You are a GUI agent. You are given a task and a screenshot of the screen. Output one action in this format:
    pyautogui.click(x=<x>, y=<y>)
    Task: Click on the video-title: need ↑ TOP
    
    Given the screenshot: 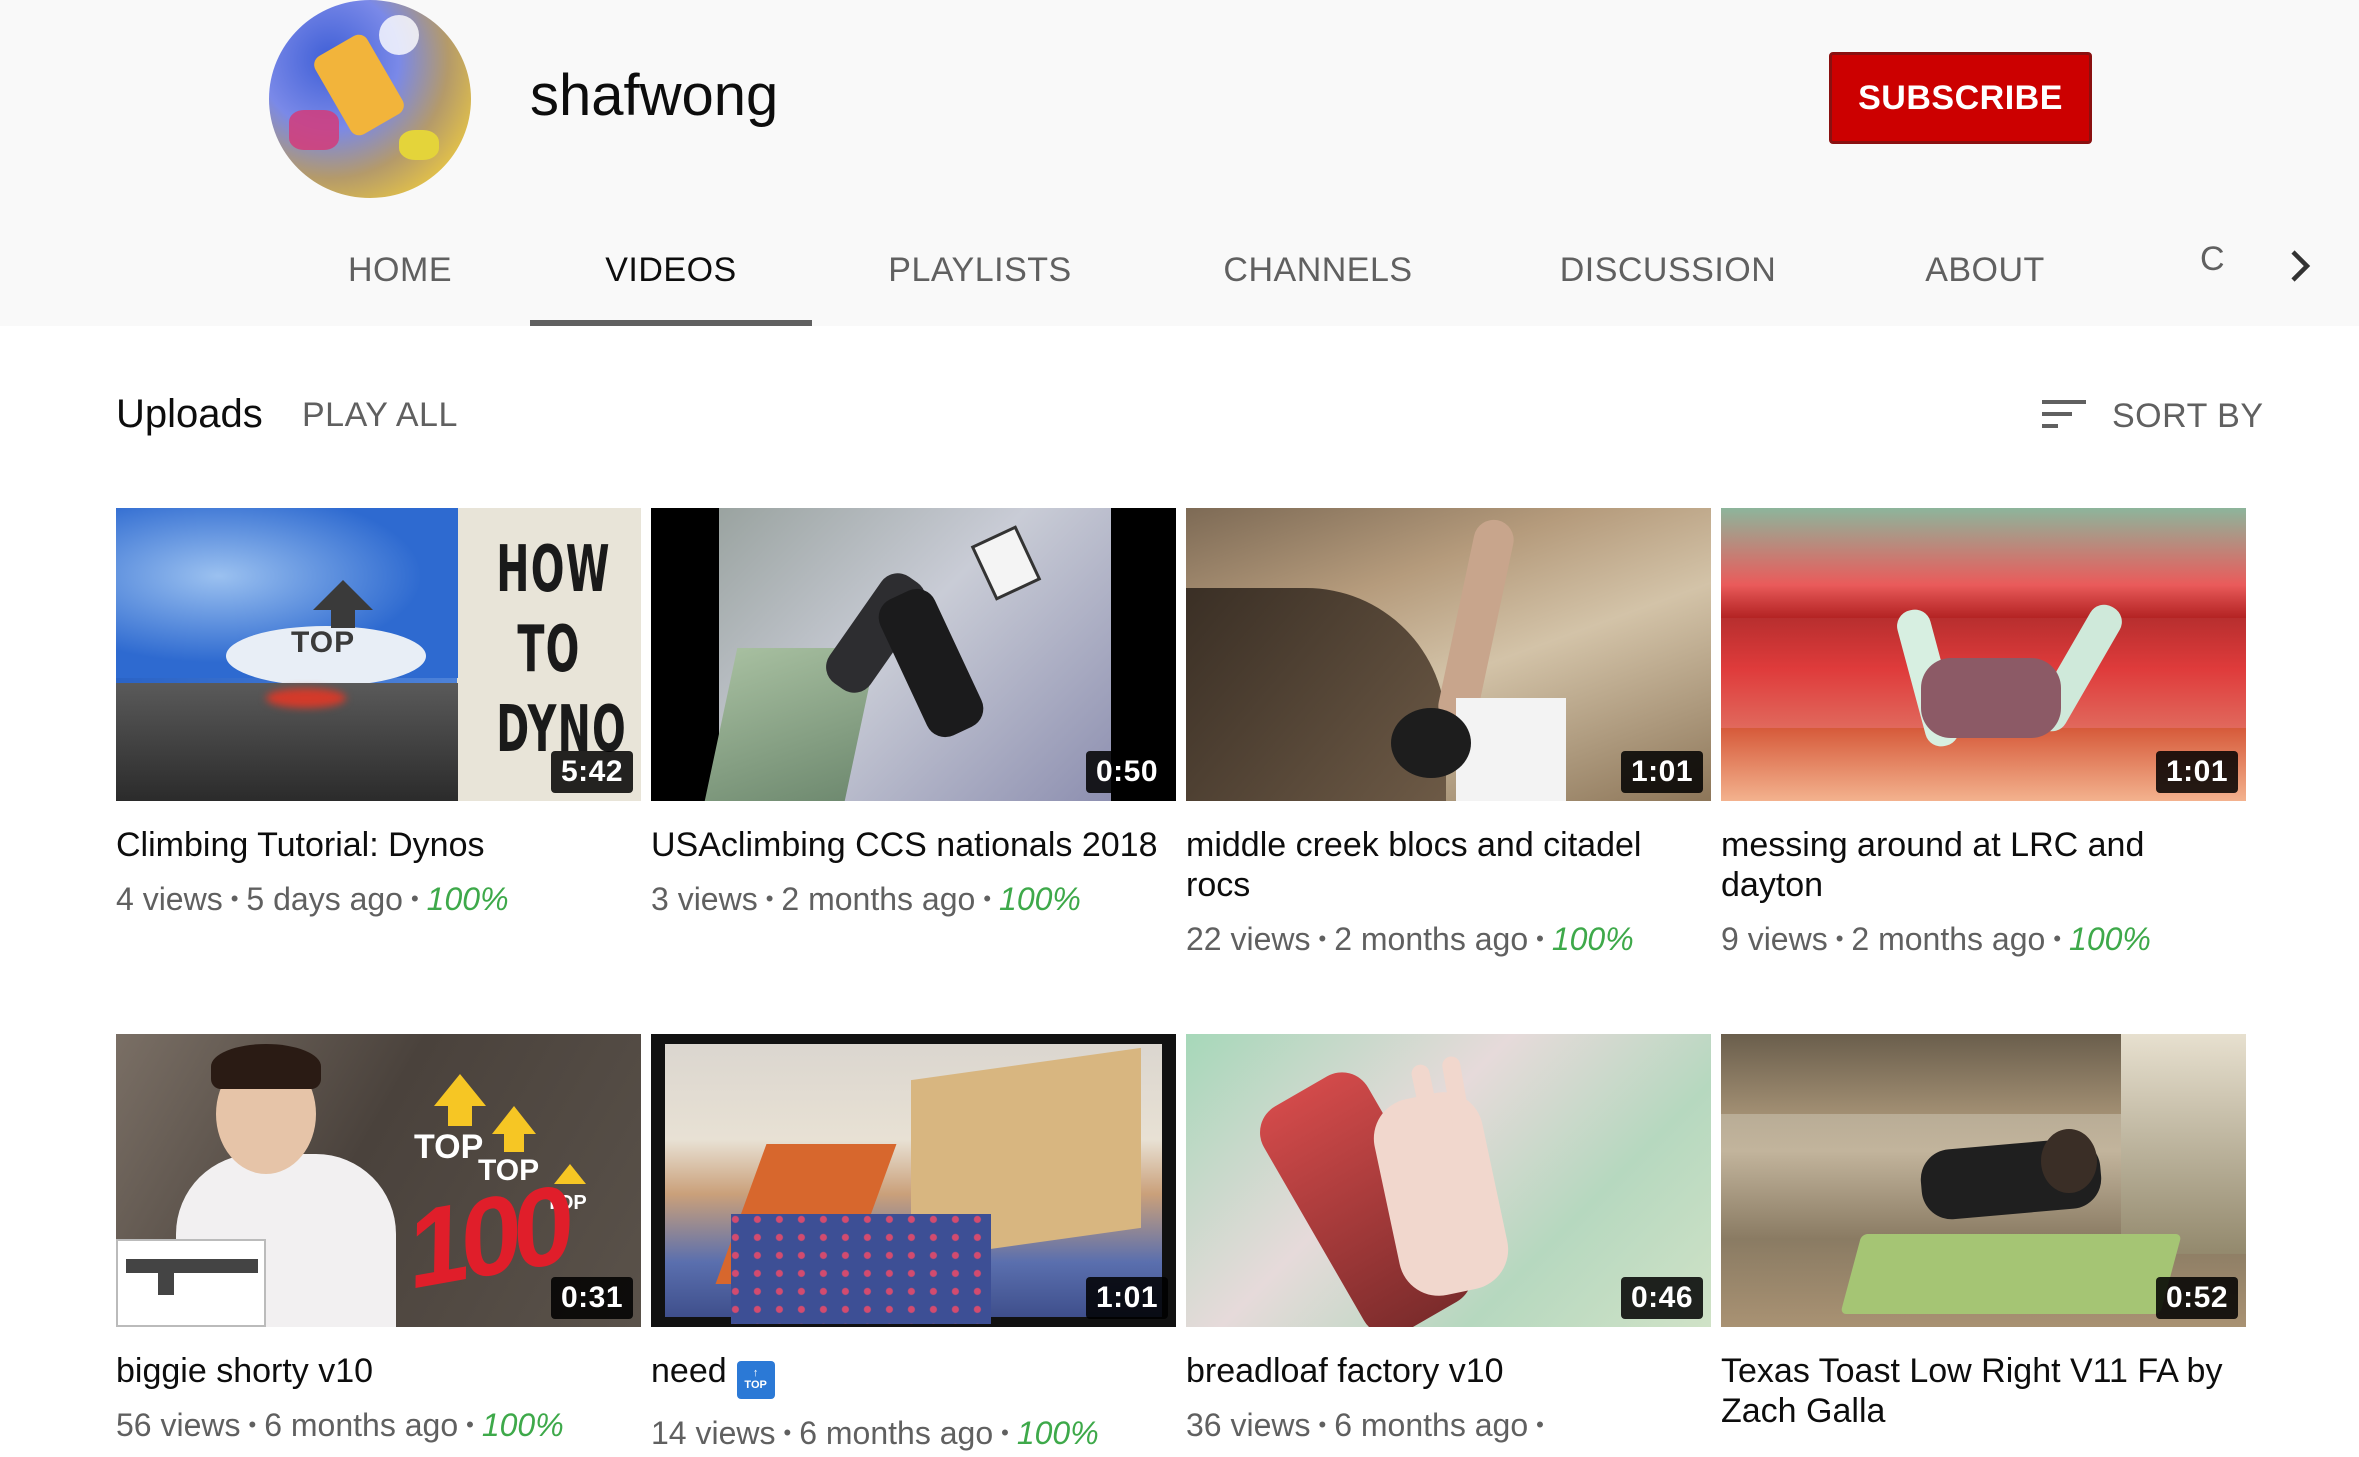 What is the action you would take?
    pyautogui.click(x=913, y=1375)
    